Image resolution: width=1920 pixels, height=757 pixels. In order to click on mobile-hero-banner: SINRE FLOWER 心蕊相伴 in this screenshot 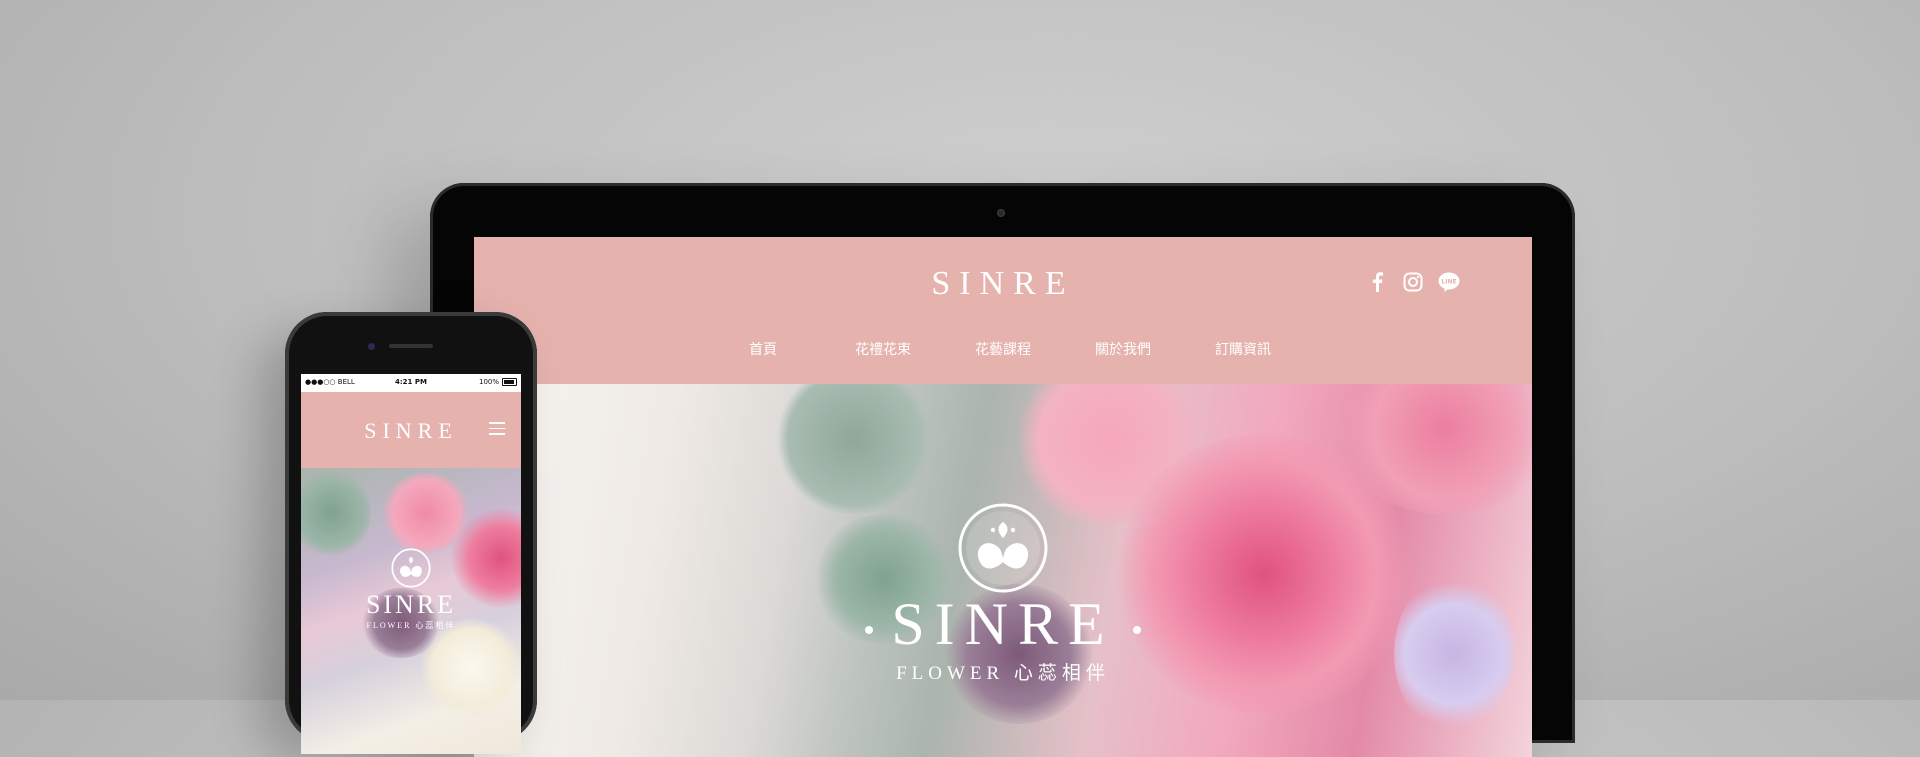, I will do `click(411, 611)`.